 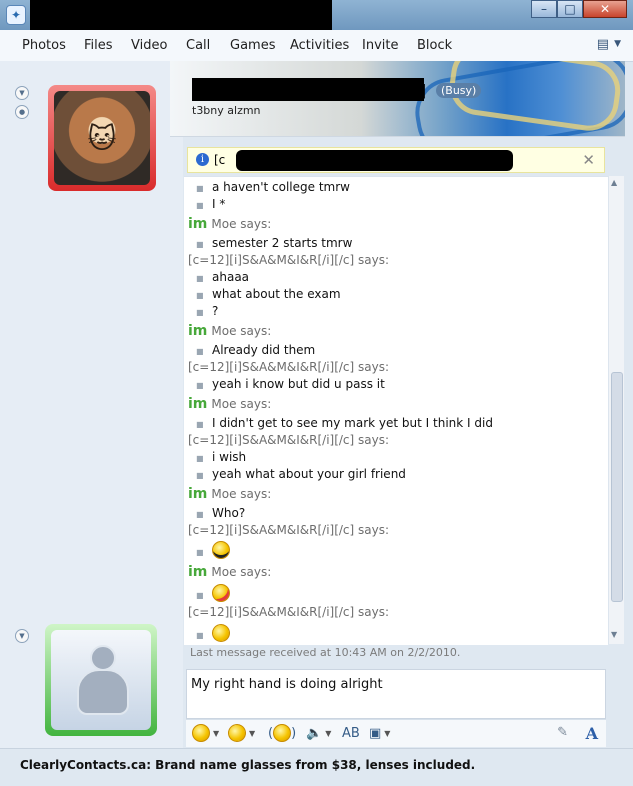 I want to click on contact-personal-message: t3bny alzmn, so click(x=226, y=110).